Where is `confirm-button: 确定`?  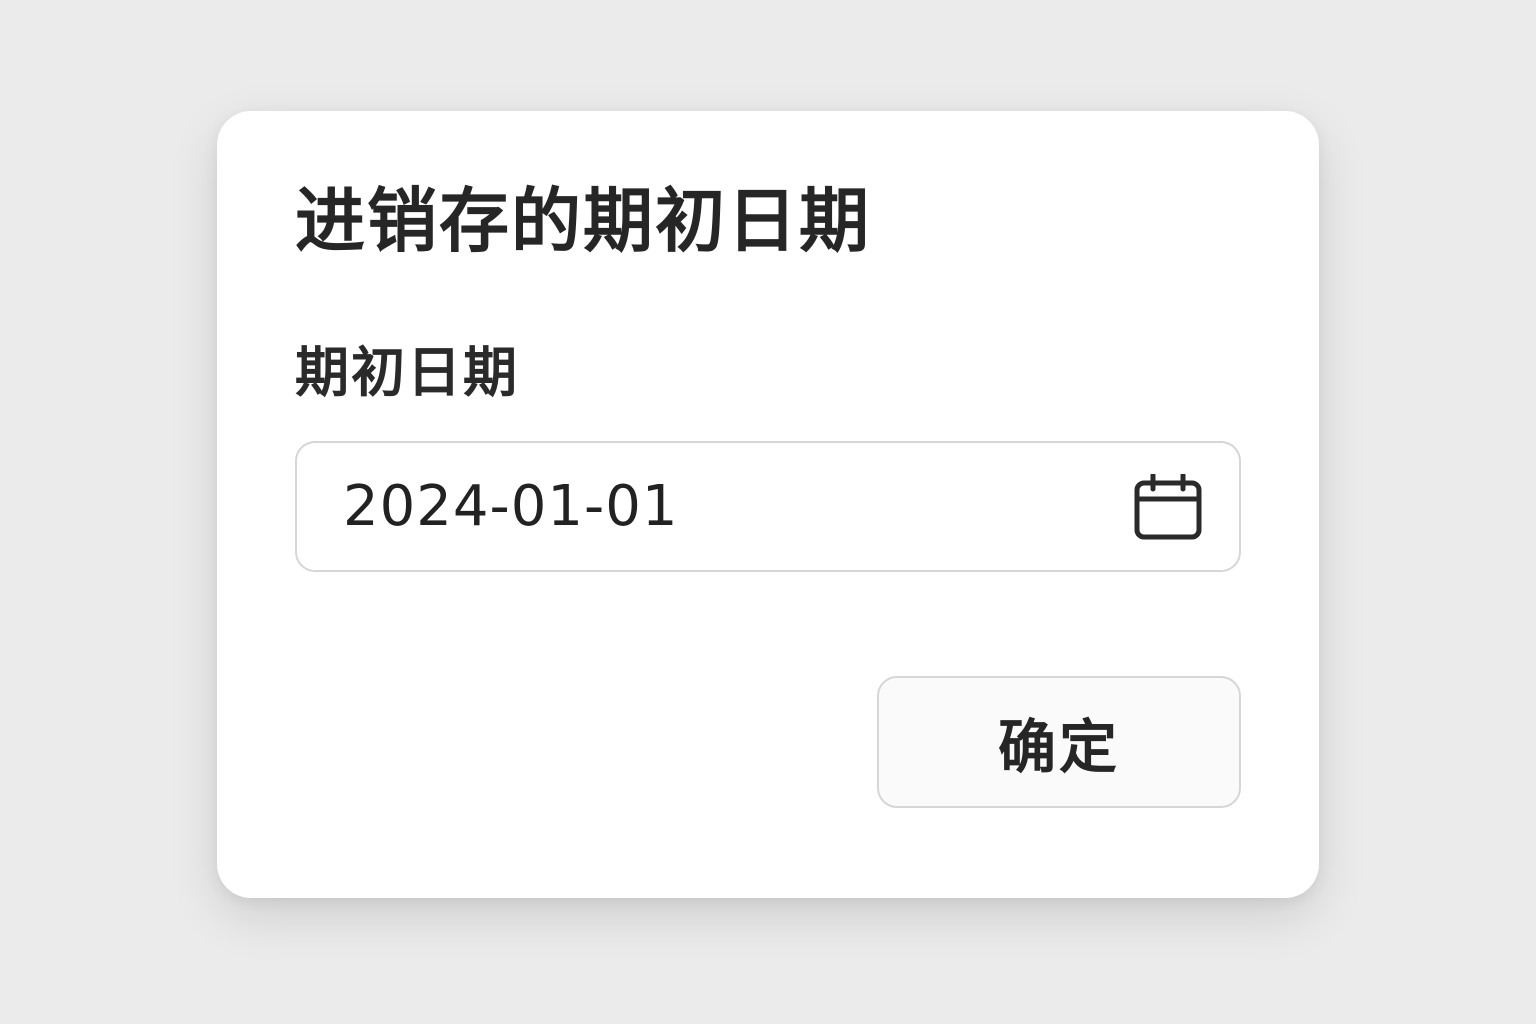 confirm-button: 确定 is located at coordinates (1059, 742).